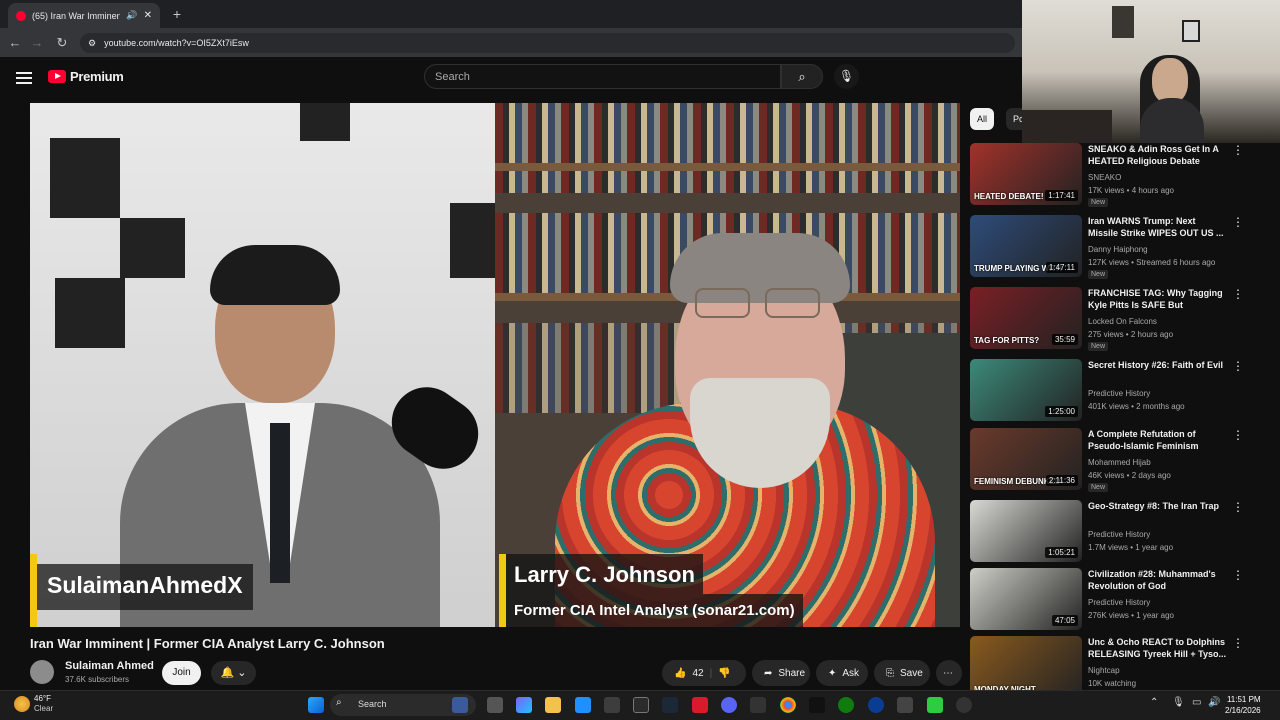 The image size is (1280, 720). What do you see at coordinates (802, 76) in the screenshot?
I see `search-icon: ⌕` at bounding box center [802, 76].